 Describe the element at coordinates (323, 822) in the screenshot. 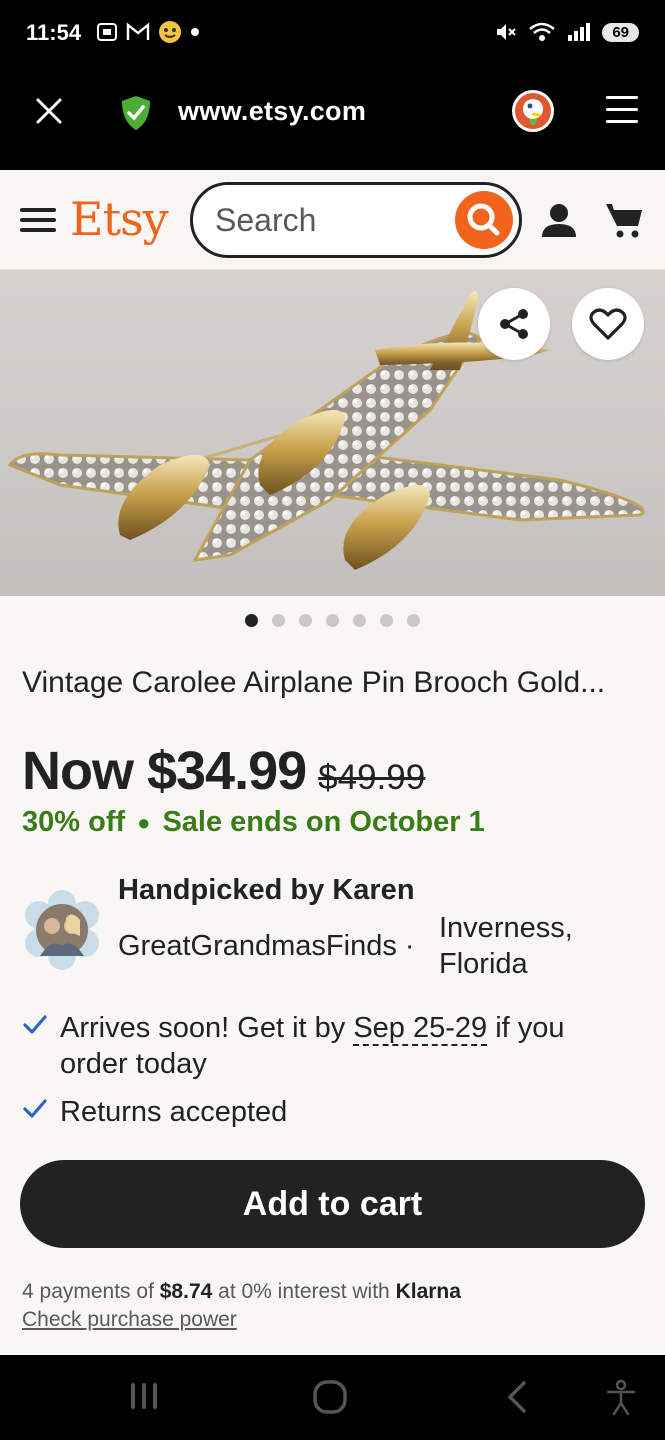

I see `sale-end-text: Sale ends on October 1` at that location.